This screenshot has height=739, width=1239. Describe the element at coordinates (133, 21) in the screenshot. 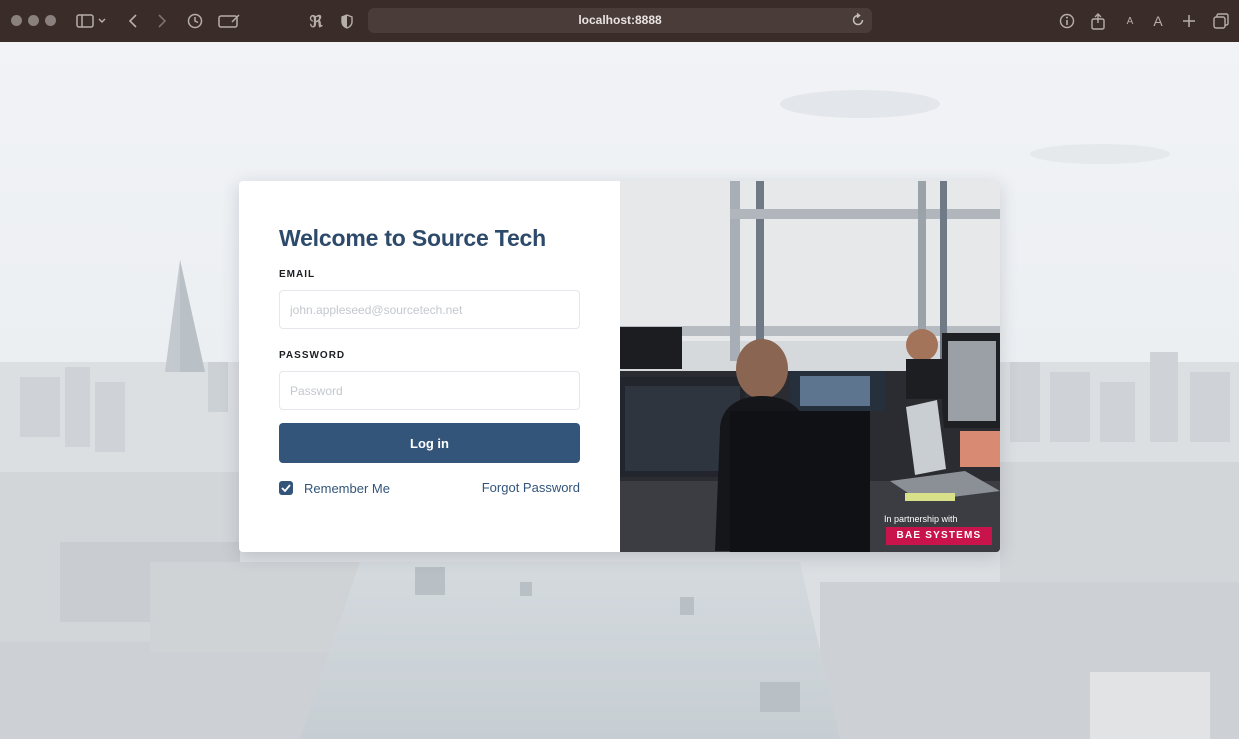

I see `chevron-left-icon` at that location.